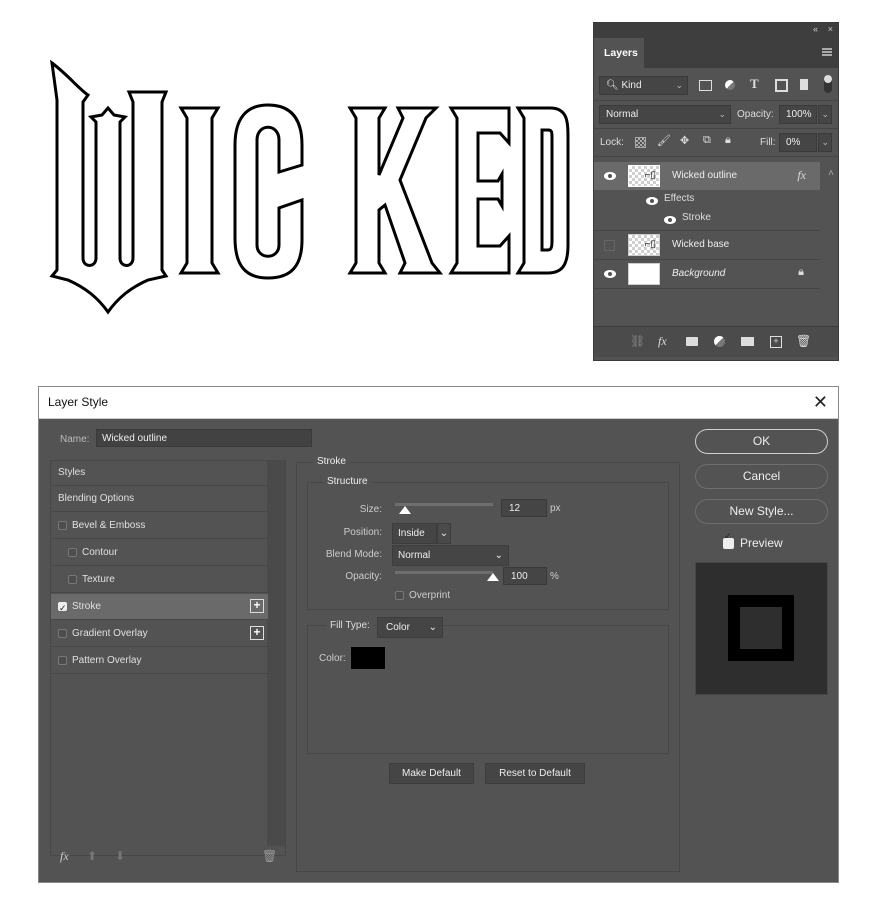 This screenshot has height=906, width=875. What do you see at coordinates (747, 341) in the screenshot?
I see `new-group-icon` at bounding box center [747, 341].